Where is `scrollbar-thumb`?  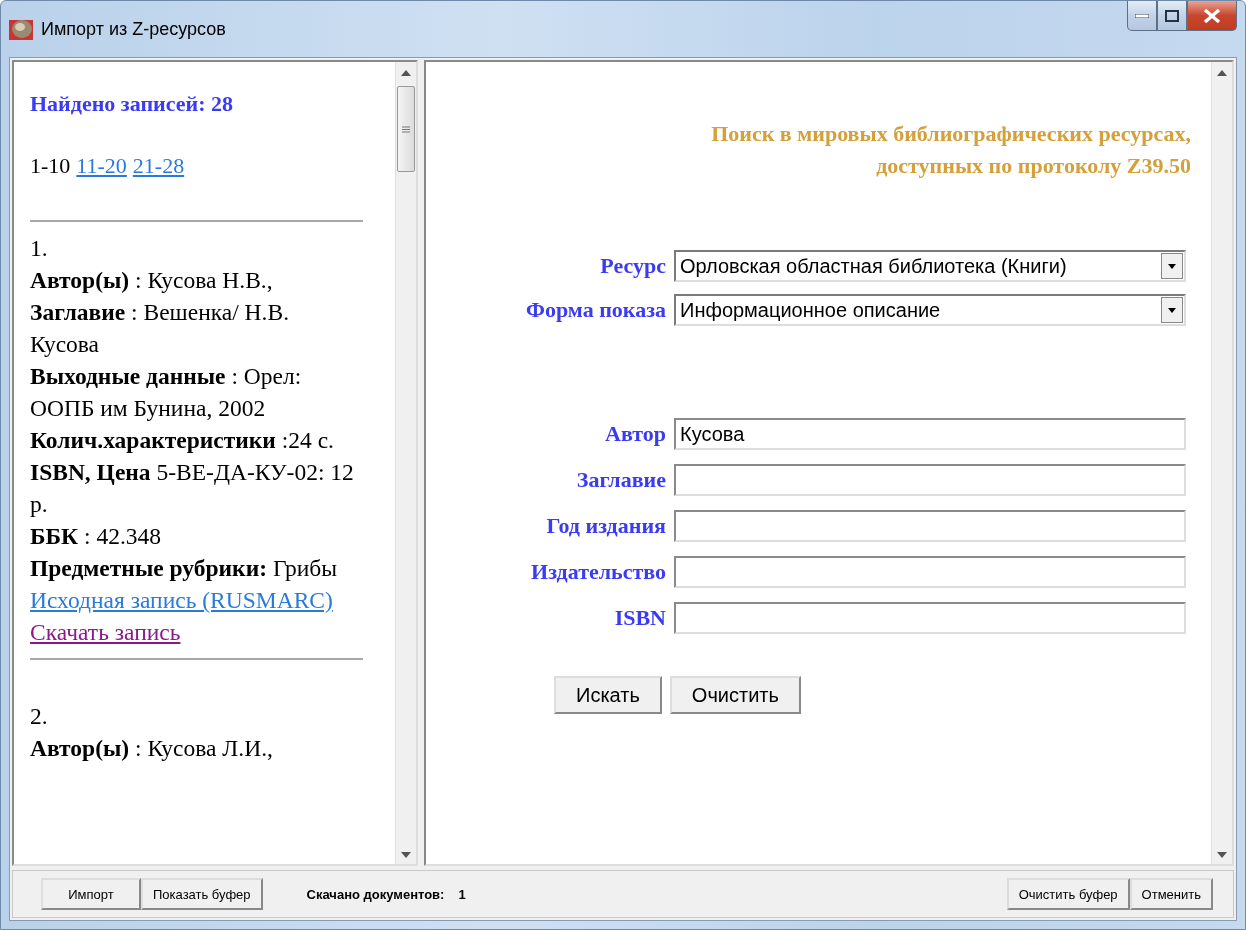 scrollbar-thumb is located at coordinates (406, 129).